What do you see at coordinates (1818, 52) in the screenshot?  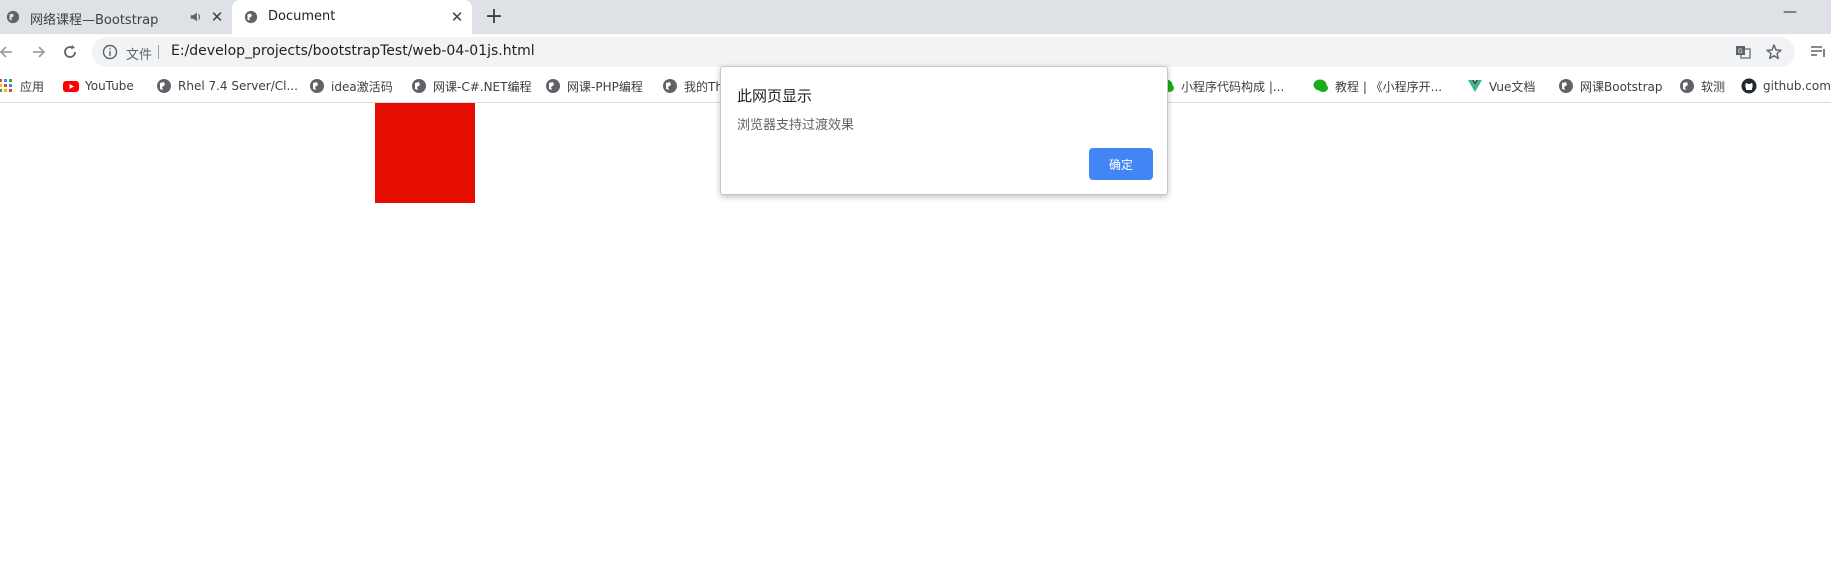 I see `reading-list-icon` at bounding box center [1818, 52].